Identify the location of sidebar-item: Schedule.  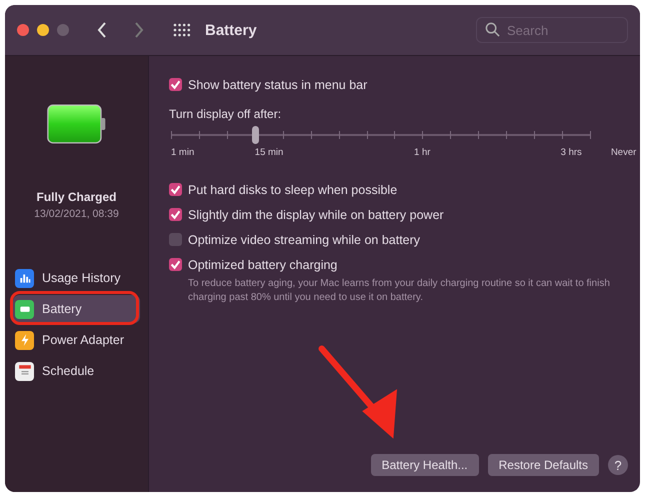
(76, 371).